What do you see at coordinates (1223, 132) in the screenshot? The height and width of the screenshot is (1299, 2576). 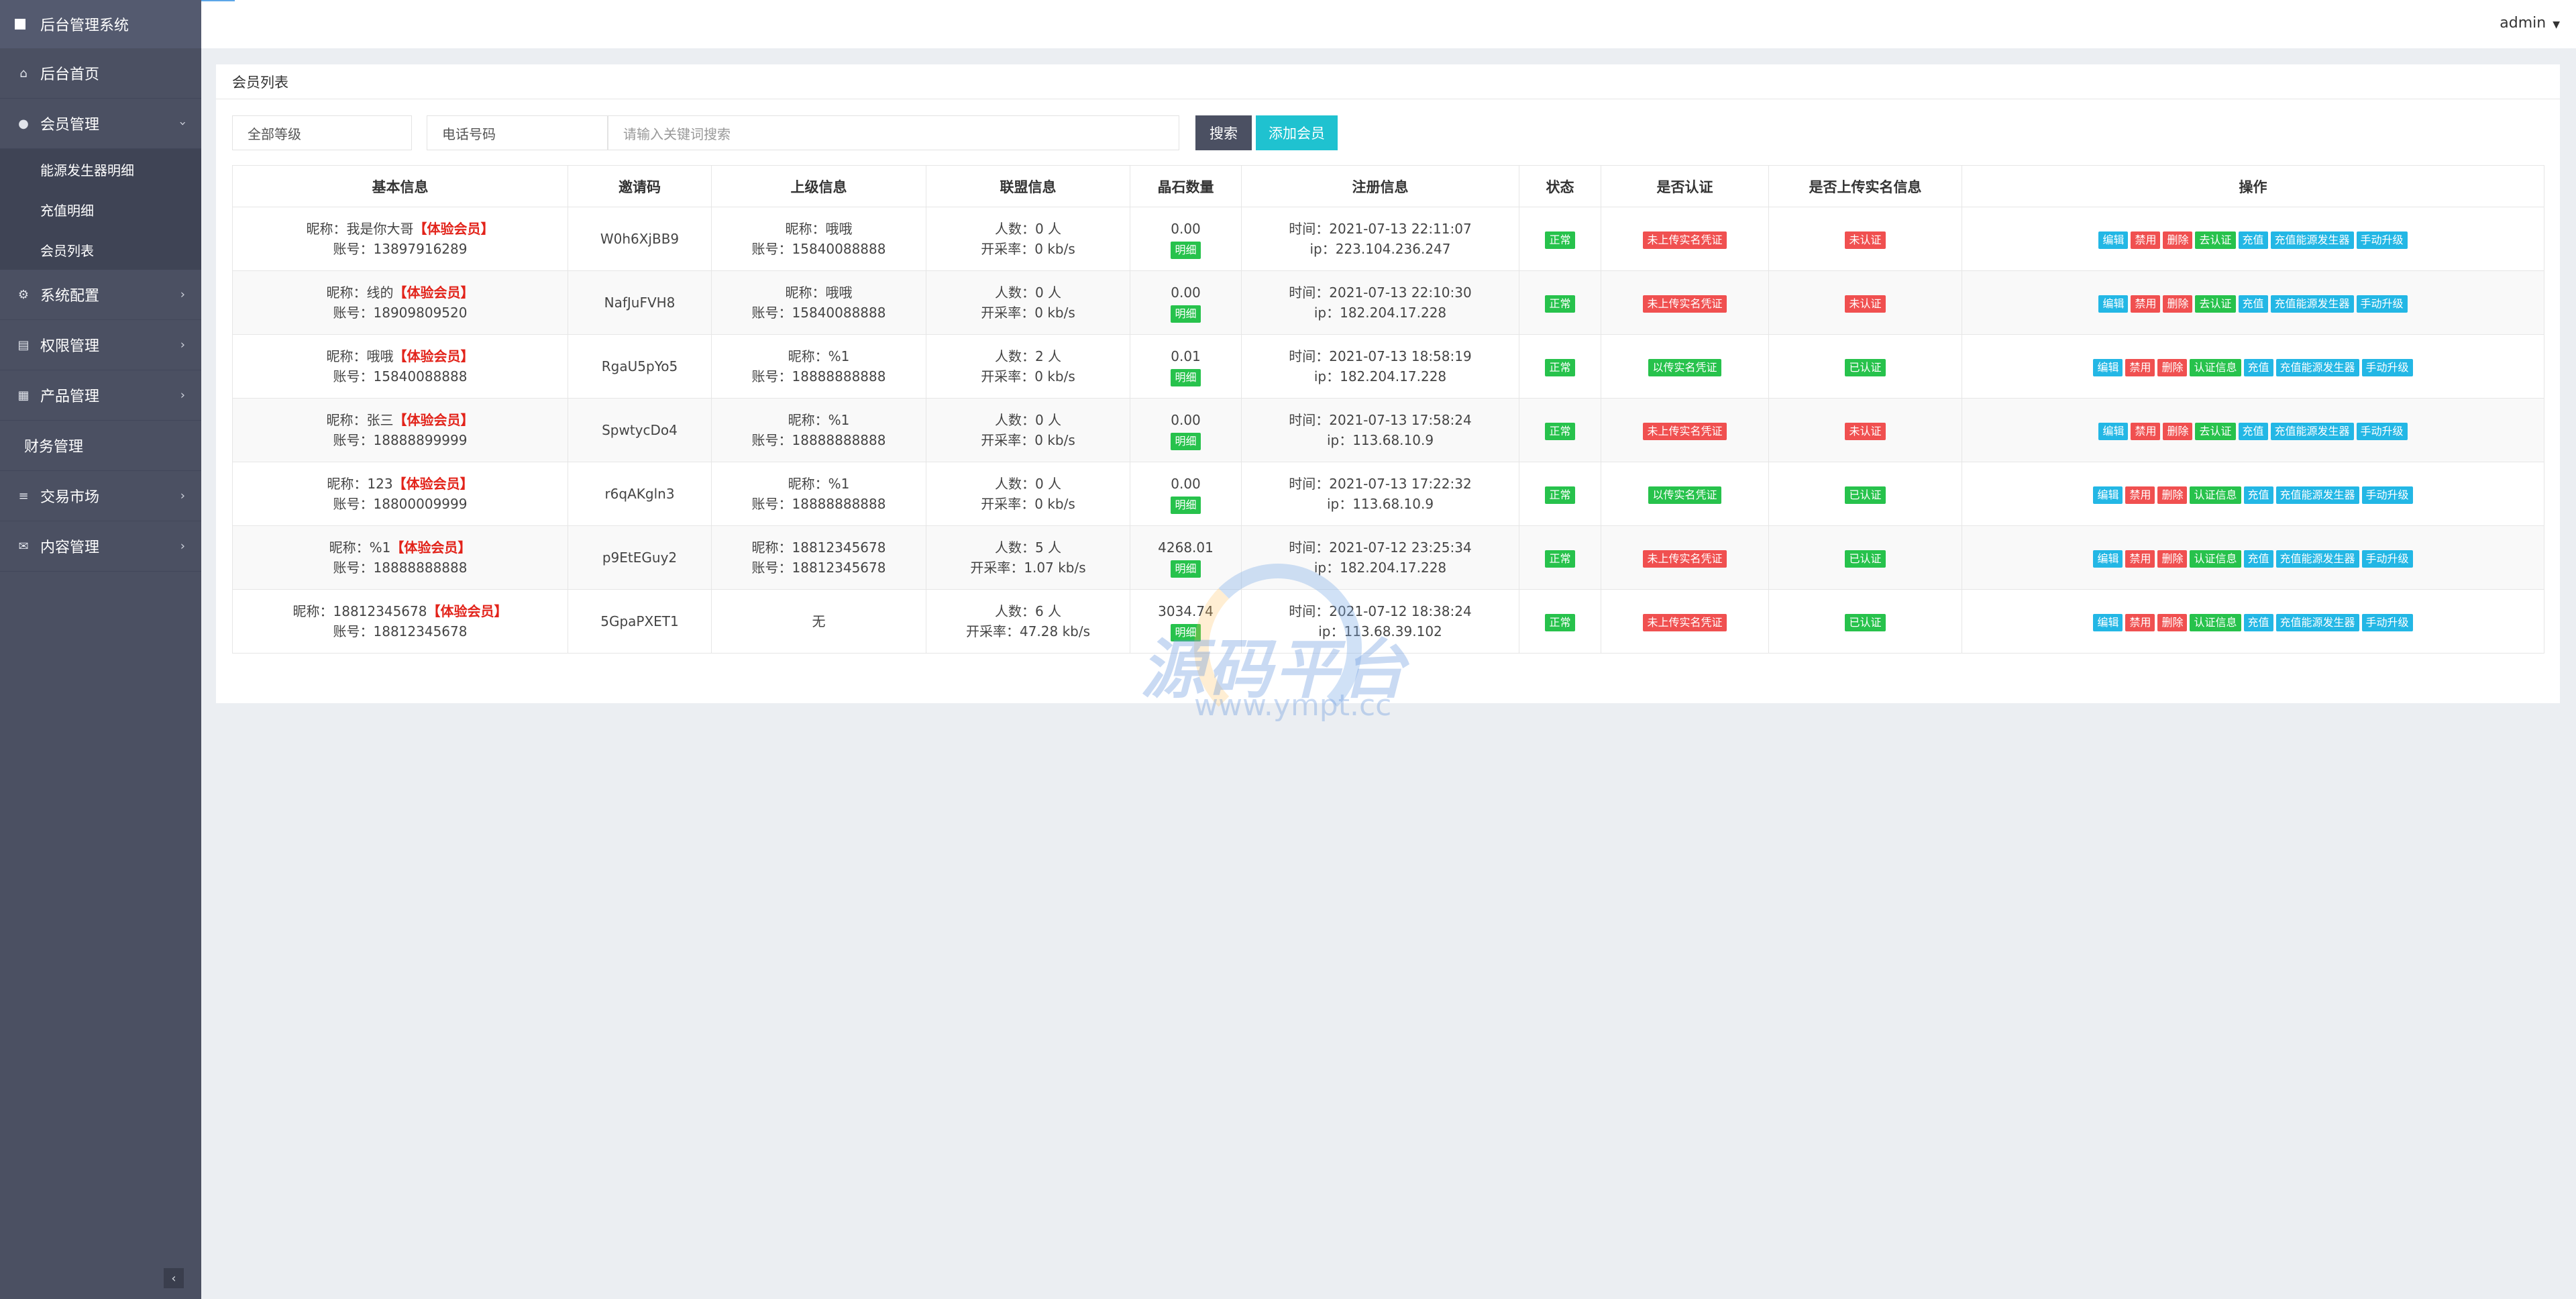 I see `search-button: 搜索` at bounding box center [1223, 132].